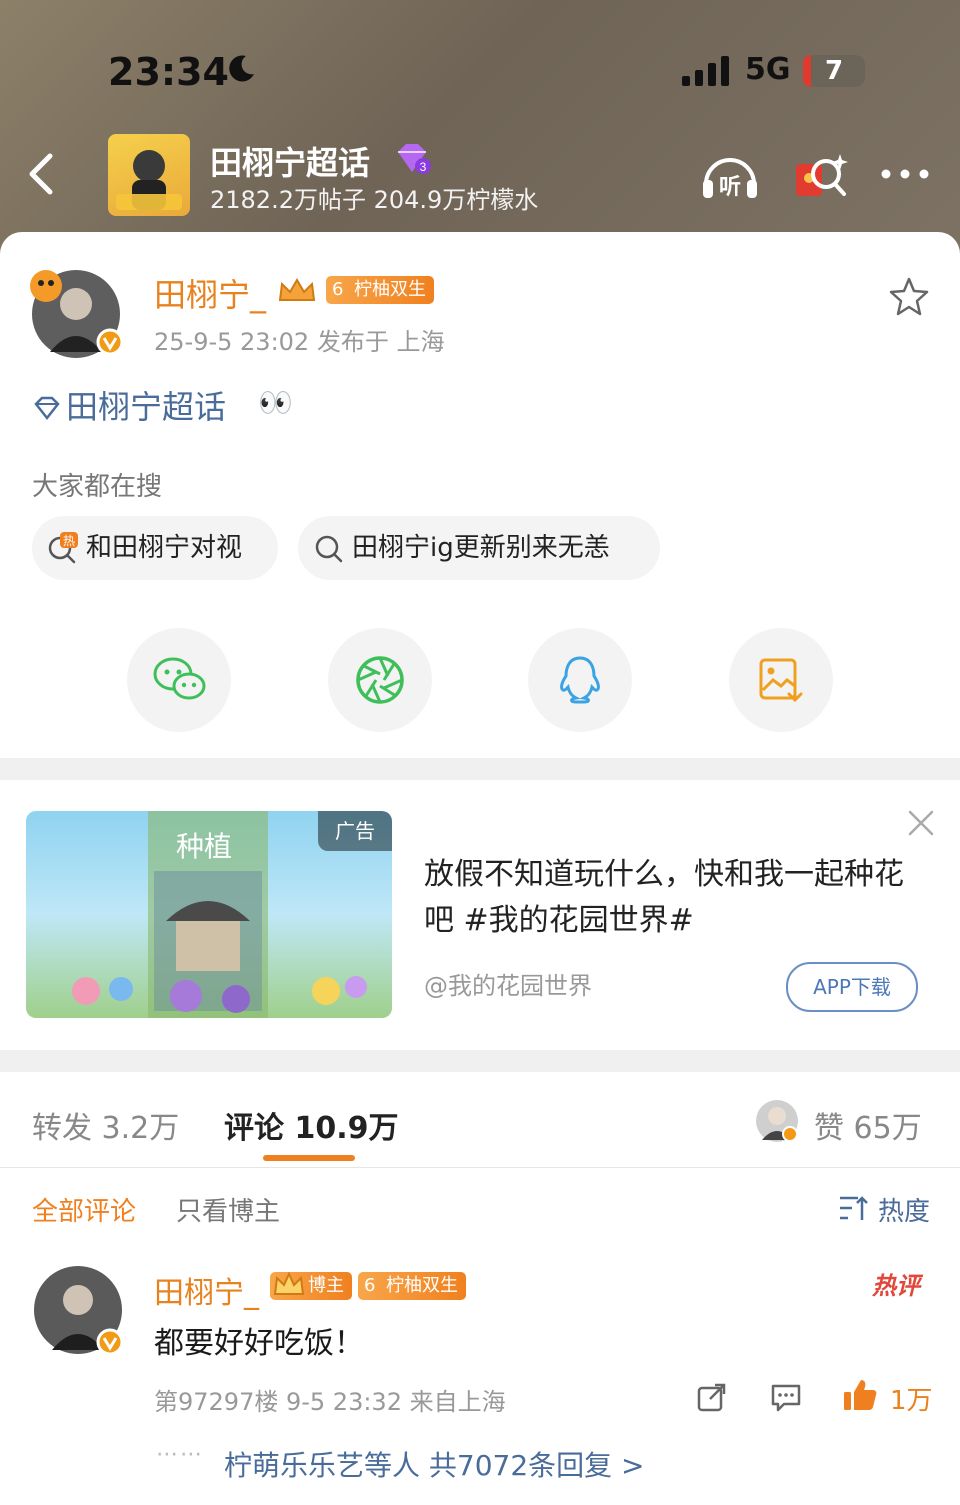 The width and height of the screenshot is (960, 1505). I want to click on tab-active-indicator, so click(309, 1158).